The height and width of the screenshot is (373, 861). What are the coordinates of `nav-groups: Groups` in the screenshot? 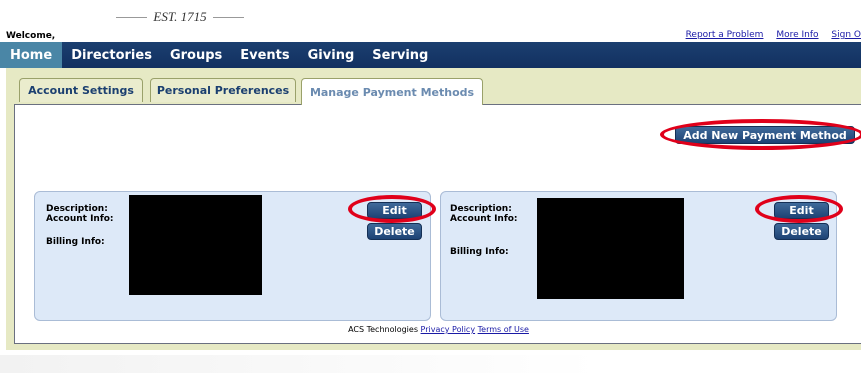 It's located at (196, 55).